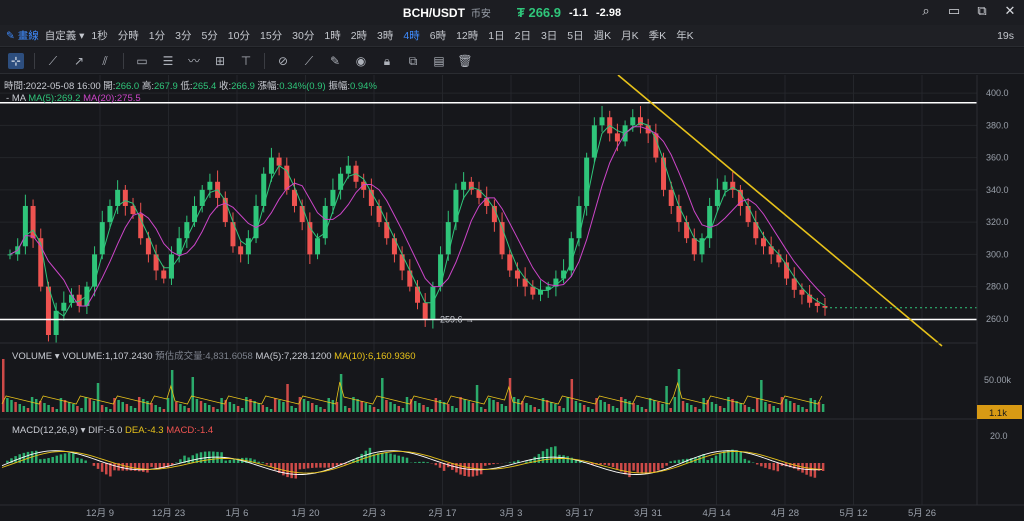 The width and height of the screenshot is (1024, 521). What do you see at coordinates (309, 61) in the screenshot?
I see `ruler-icon: ⟋` at bounding box center [309, 61].